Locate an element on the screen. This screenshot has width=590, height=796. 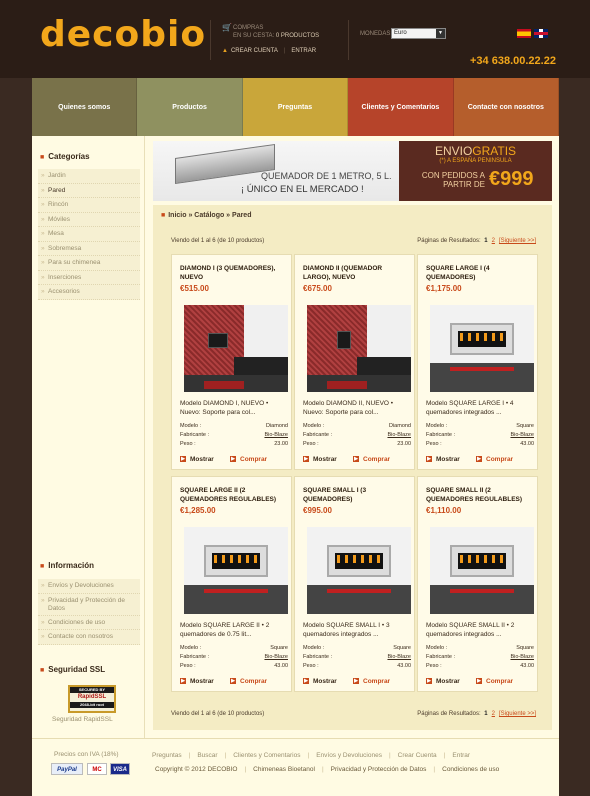
create-account-link: CREAR CUENTA is located at coordinates (254, 51).